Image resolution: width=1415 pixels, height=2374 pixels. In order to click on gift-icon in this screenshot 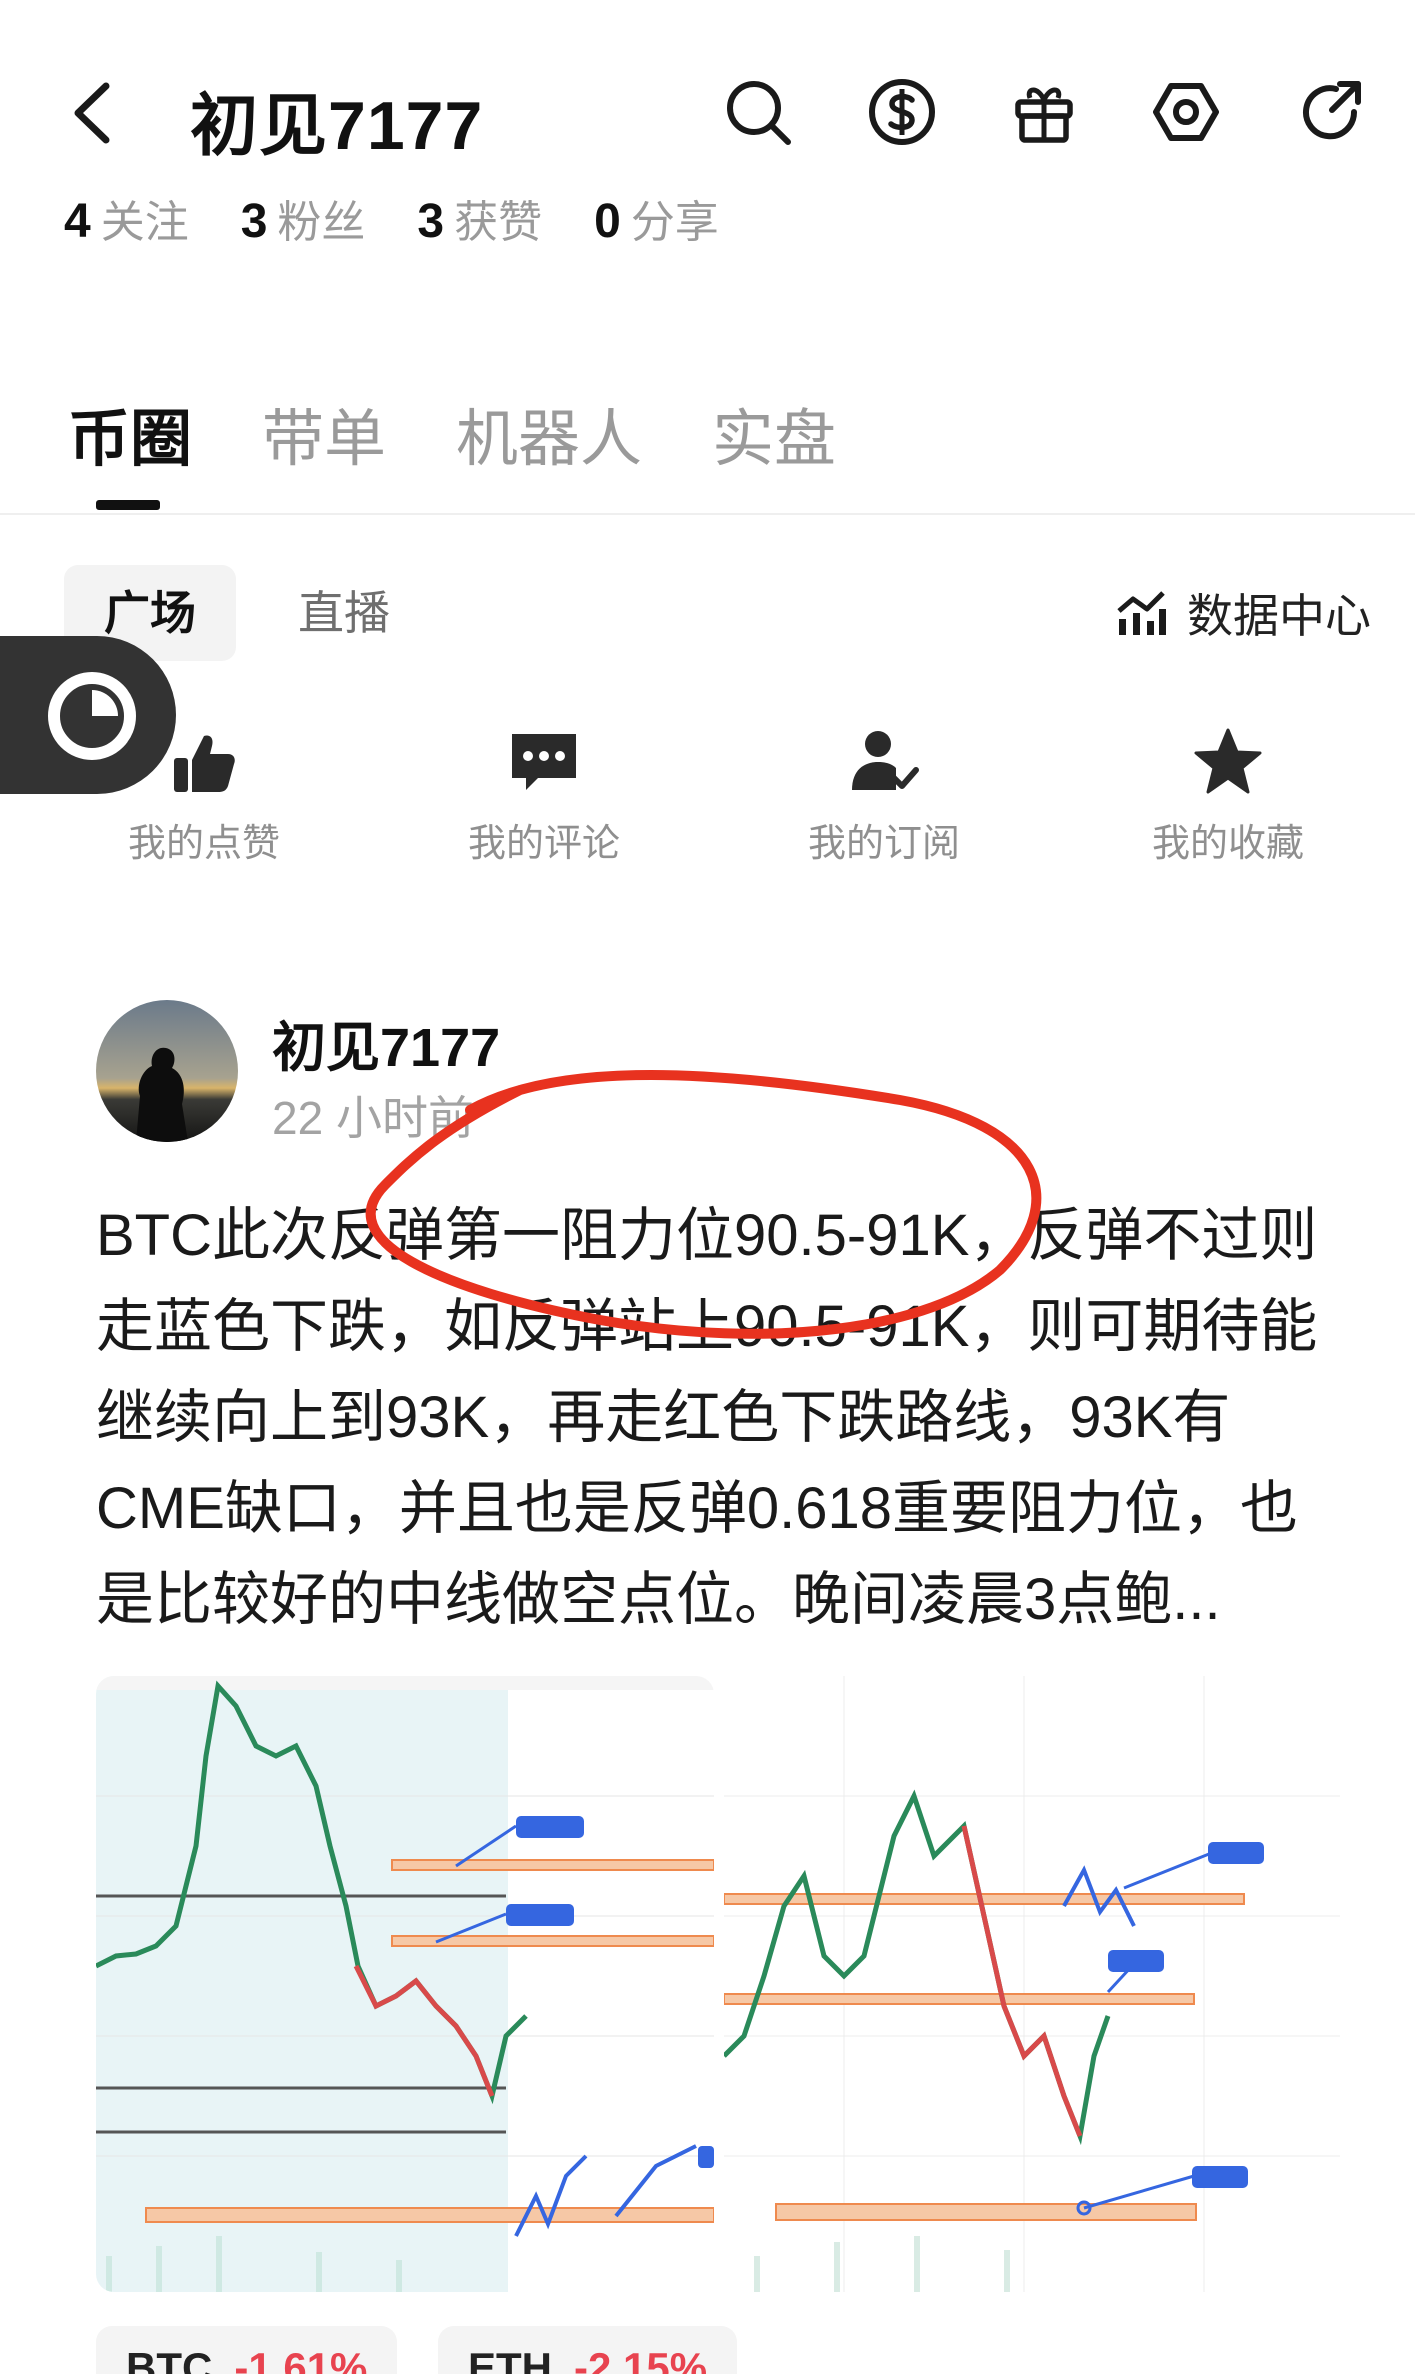, I will do `click(1044, 112)`.